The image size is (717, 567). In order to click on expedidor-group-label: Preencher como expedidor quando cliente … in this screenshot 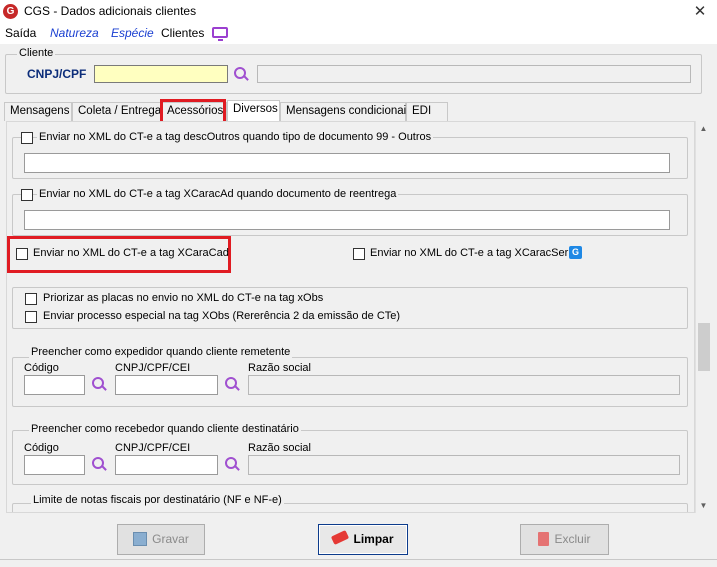, I will do `click(161, 352)`.